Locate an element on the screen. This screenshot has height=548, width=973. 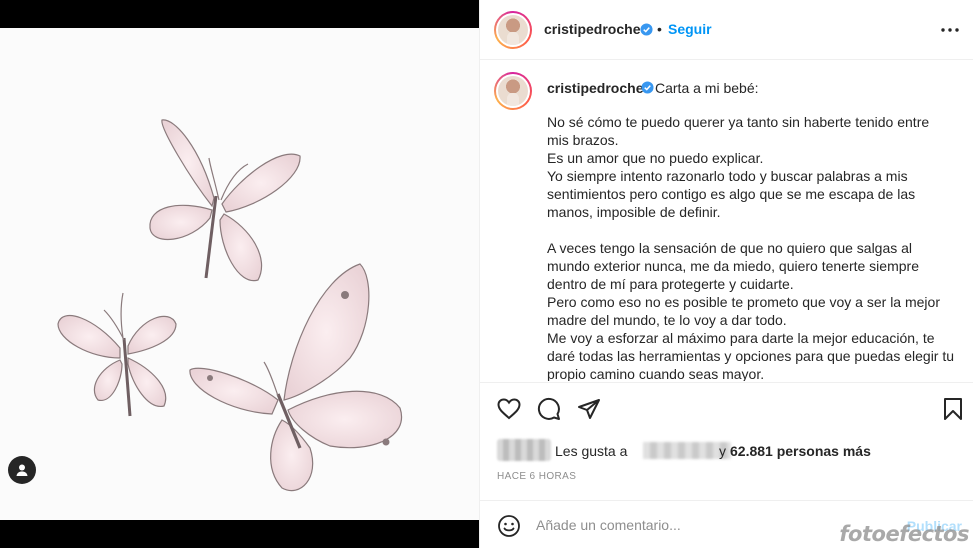
save-button is located at coordinates (953, 409).